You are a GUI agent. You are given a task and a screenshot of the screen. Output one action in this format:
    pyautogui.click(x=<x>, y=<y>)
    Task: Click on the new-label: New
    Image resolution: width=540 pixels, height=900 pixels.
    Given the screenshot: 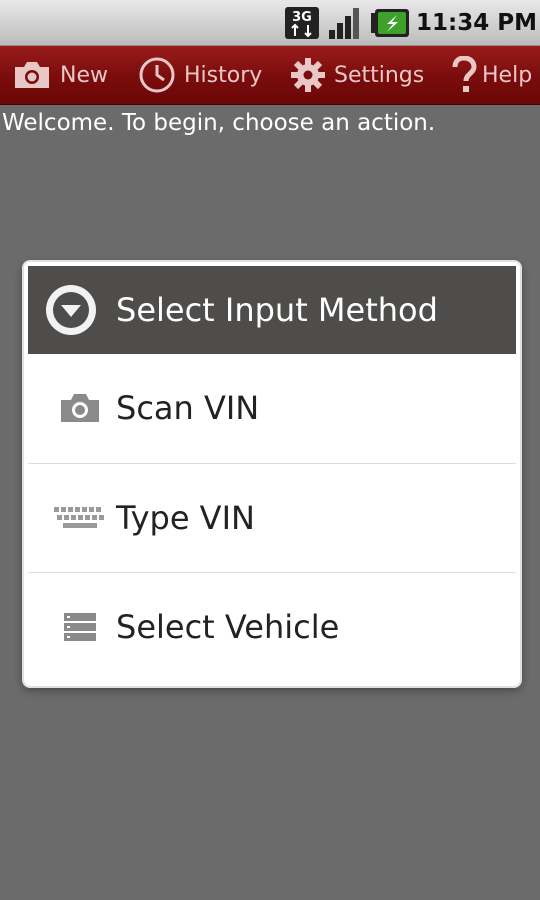 What is the action you would take?
    pyautogui.click(x=84, y=75)
    